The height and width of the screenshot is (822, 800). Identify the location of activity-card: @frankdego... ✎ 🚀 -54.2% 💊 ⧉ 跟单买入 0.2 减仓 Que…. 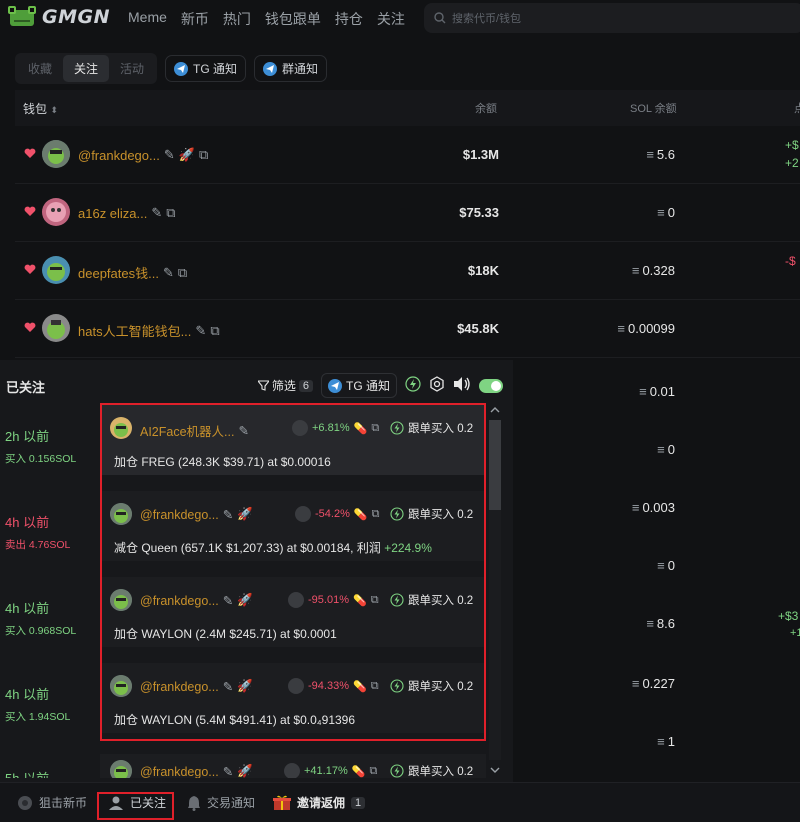
(293, 530).